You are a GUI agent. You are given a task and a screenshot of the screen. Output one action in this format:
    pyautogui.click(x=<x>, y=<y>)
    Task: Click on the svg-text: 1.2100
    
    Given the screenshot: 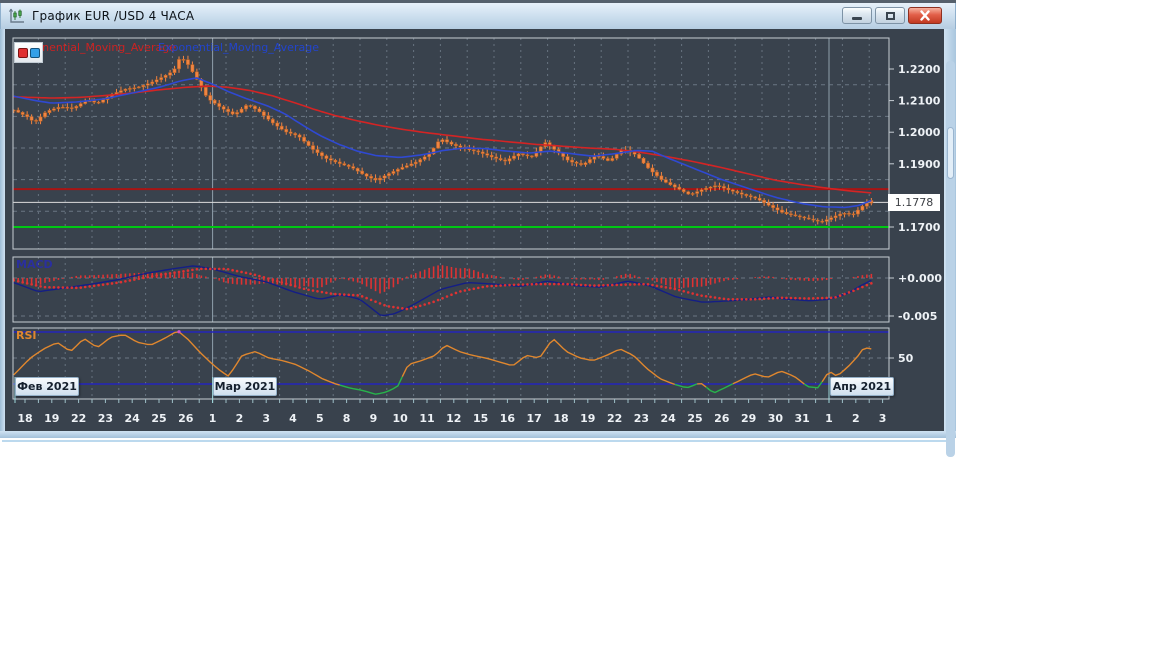 What is the action you would take?
    pyautogui.click(x=919, y=101)
    